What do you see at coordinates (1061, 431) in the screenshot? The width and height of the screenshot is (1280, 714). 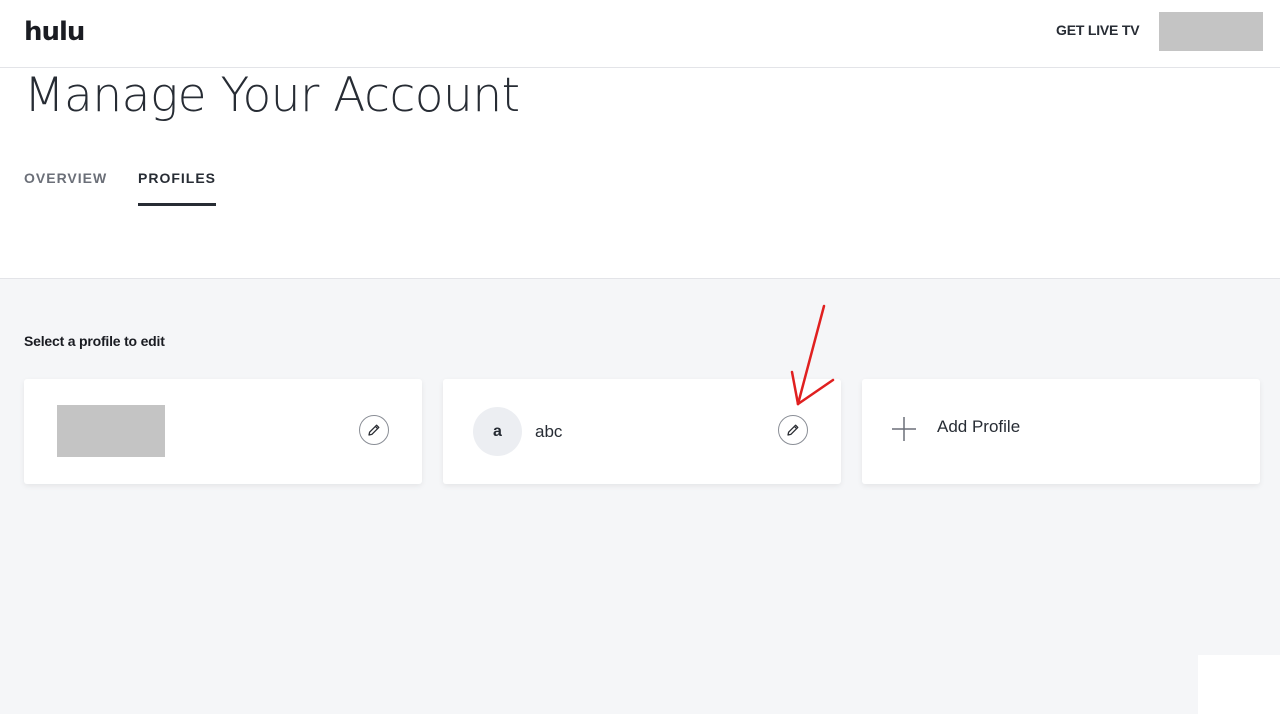 I see `add-profile-card: Add Profile` at bounding box center [1061, 431].